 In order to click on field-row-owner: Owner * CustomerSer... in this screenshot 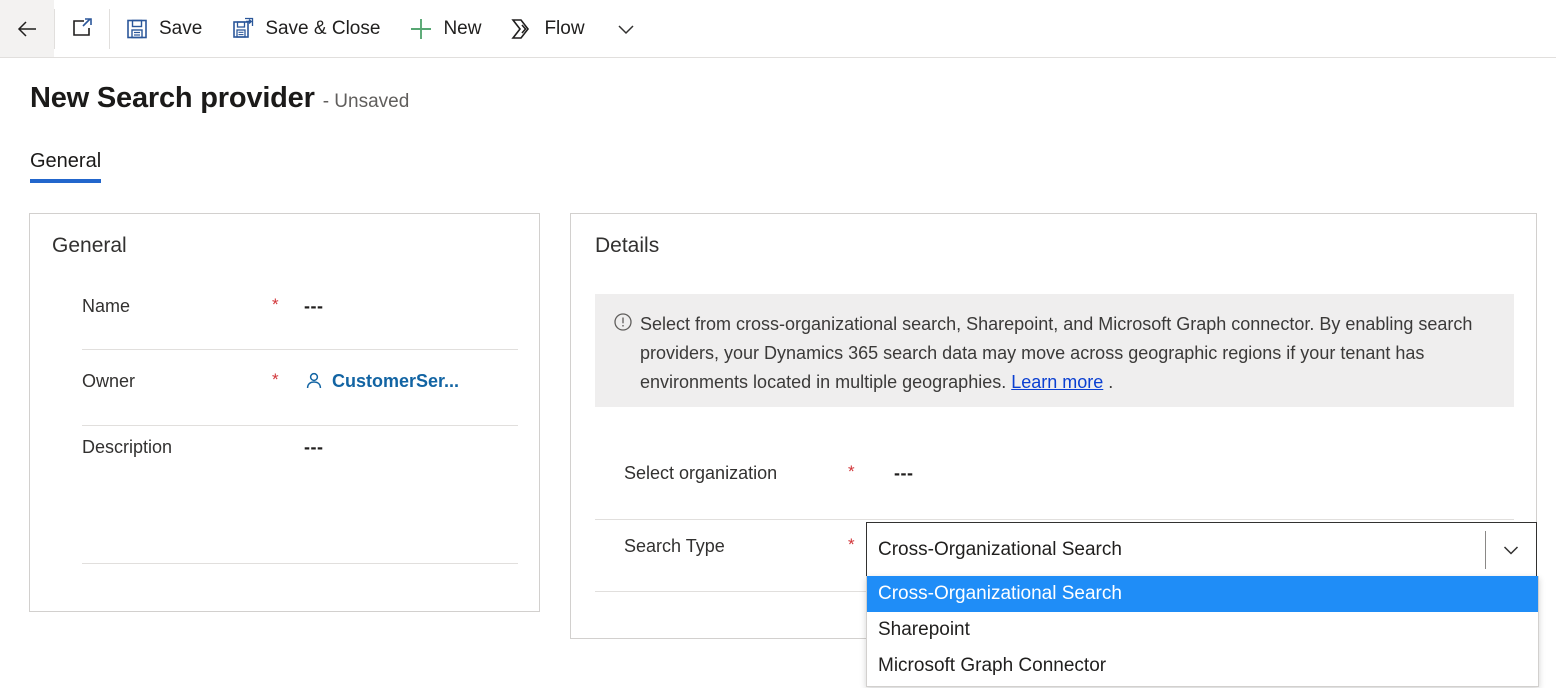, I will do `click(300, 381)`.